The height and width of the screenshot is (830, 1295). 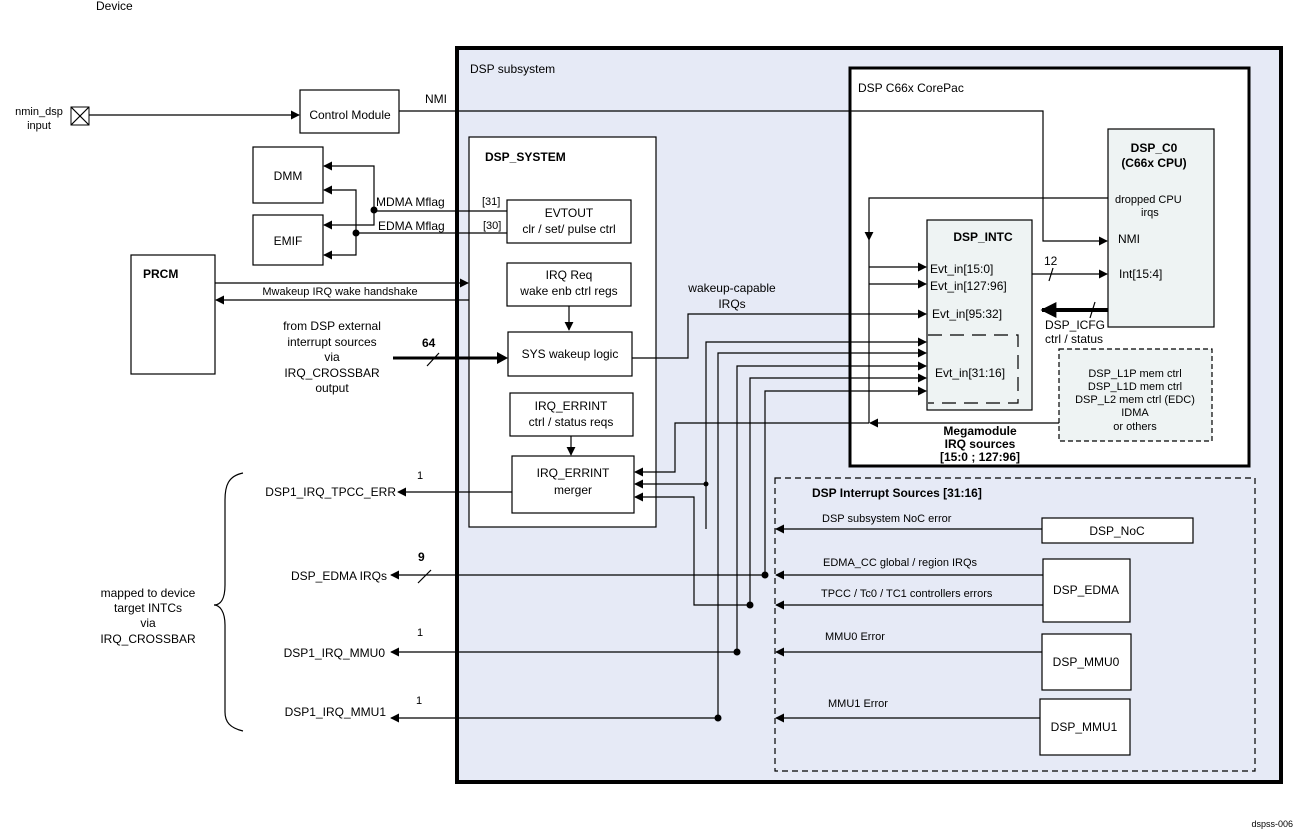 I want to click on tpcc-err-output-label: DSP1_IRQ_TPCC_ERR, so click(x=330, y=492).